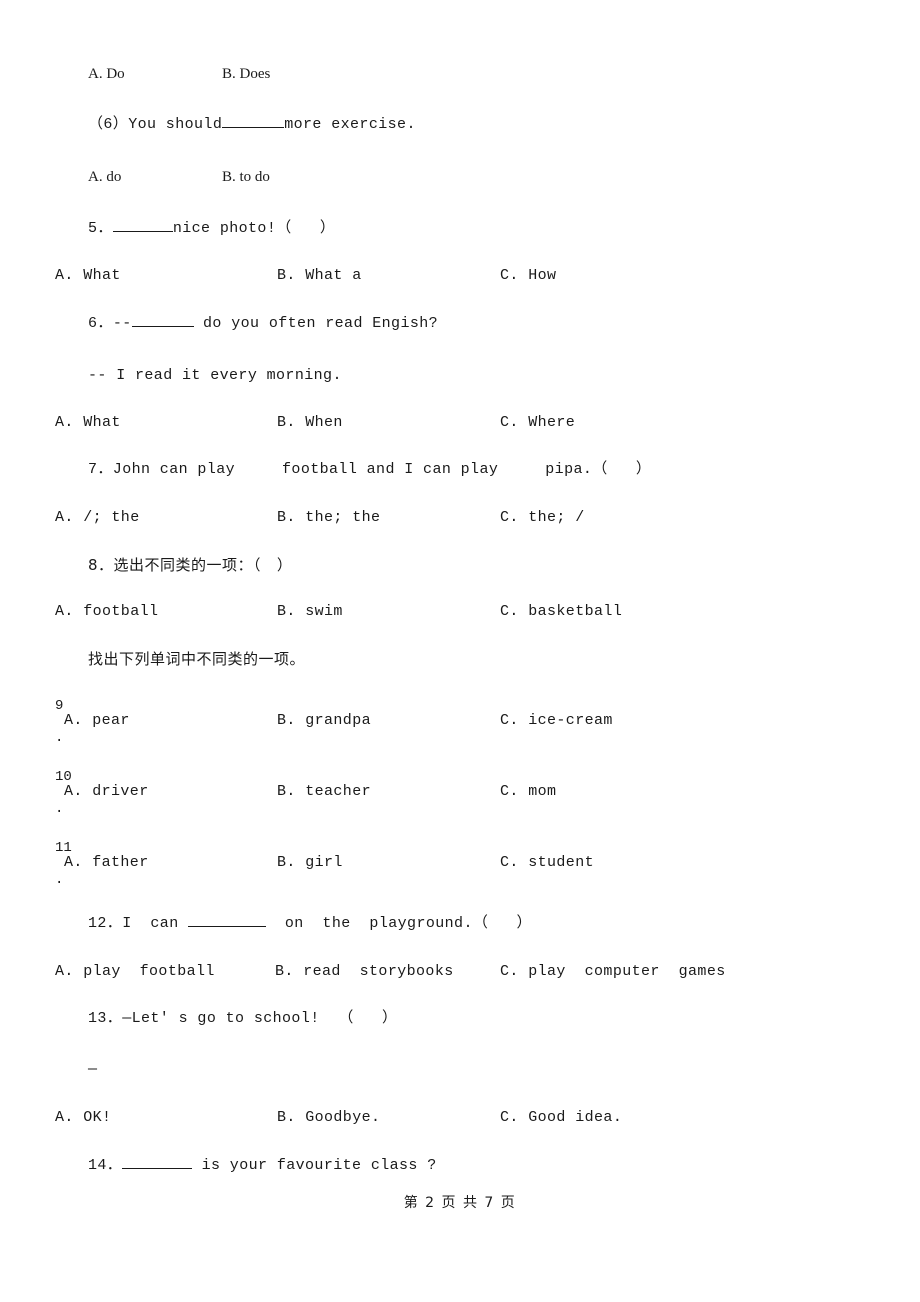 Image resolution: width=920 pixels, height=1302 pixels. Describe the element at coordinates (460, 177) in the screenshot. I see `option-row-sub6: A. do B. to do` at that location.